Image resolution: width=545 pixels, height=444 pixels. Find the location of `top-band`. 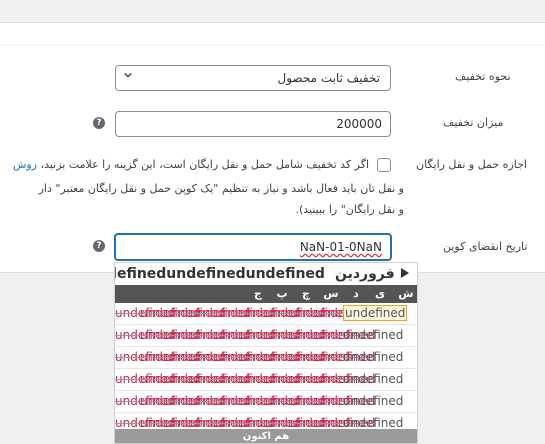

top-band is located at coordinates (272, 11).